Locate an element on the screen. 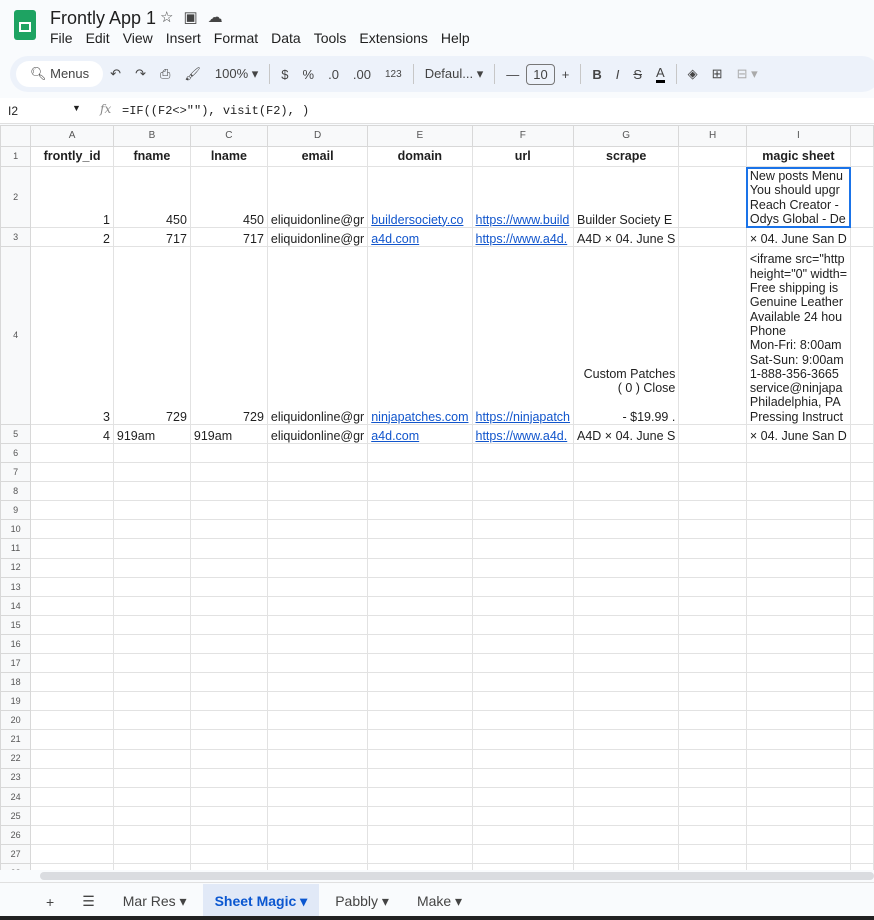 This screenshot has width=874, height=920. sheet-tab-sheet-magic: Sheet Magic ▾ is located at coordinates (261, 901).